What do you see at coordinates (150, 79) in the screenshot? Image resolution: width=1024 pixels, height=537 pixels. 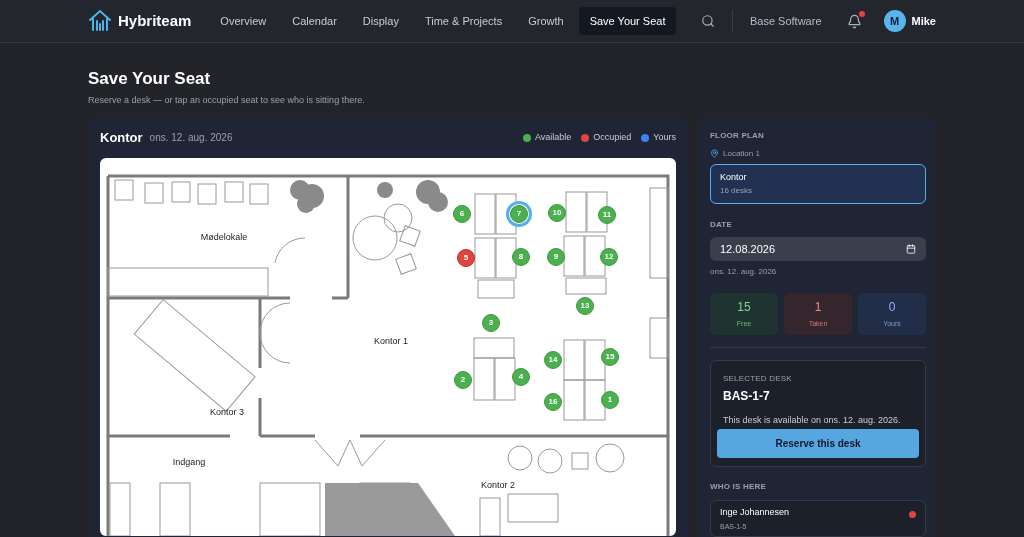 I see `page-title: Save Your Seat` at bounding box center [150, 79].